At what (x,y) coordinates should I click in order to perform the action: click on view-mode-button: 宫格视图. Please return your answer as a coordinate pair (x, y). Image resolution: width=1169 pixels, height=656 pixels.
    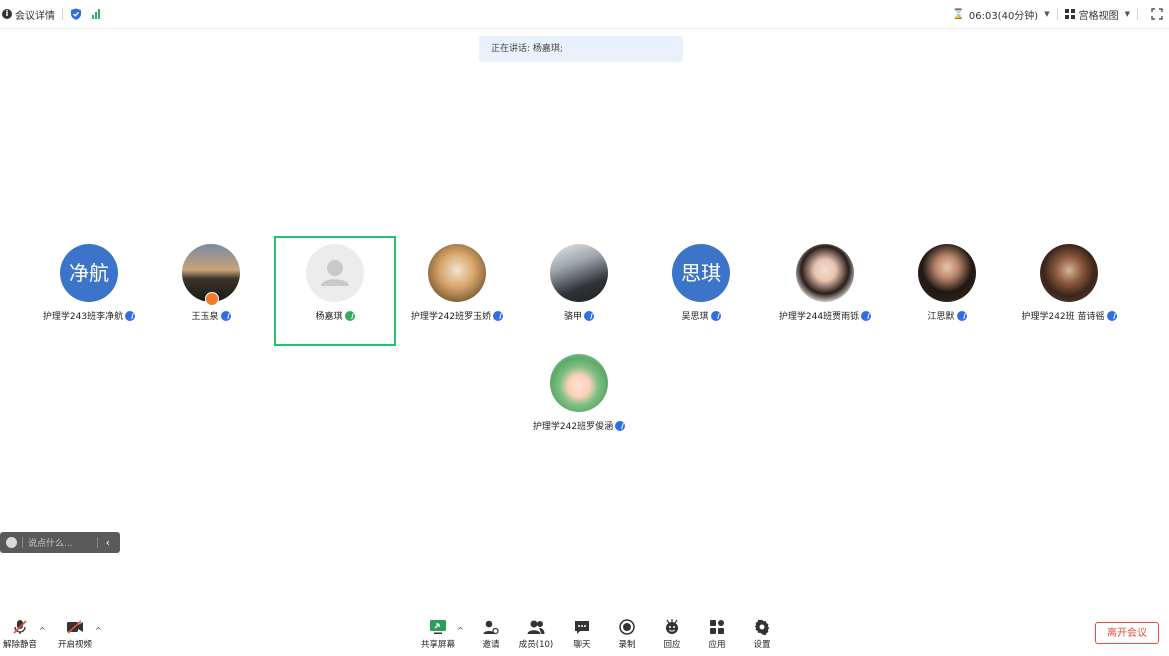
    Looking at the image, I should click on (1099, 14).